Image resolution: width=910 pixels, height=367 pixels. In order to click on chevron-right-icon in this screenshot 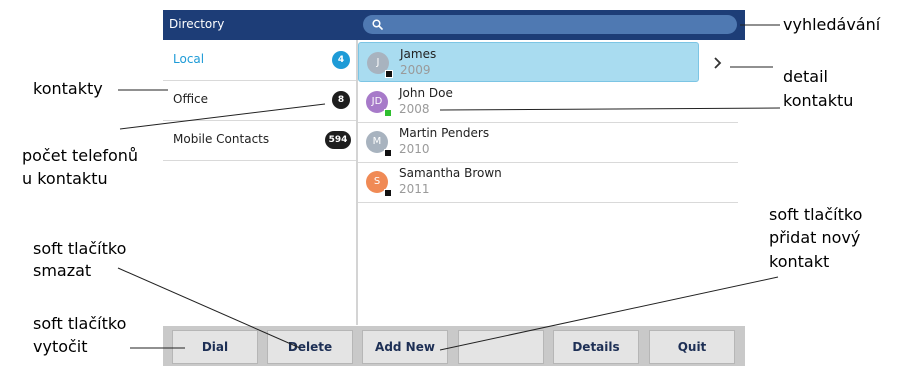, I will do `click(718, 63)`.